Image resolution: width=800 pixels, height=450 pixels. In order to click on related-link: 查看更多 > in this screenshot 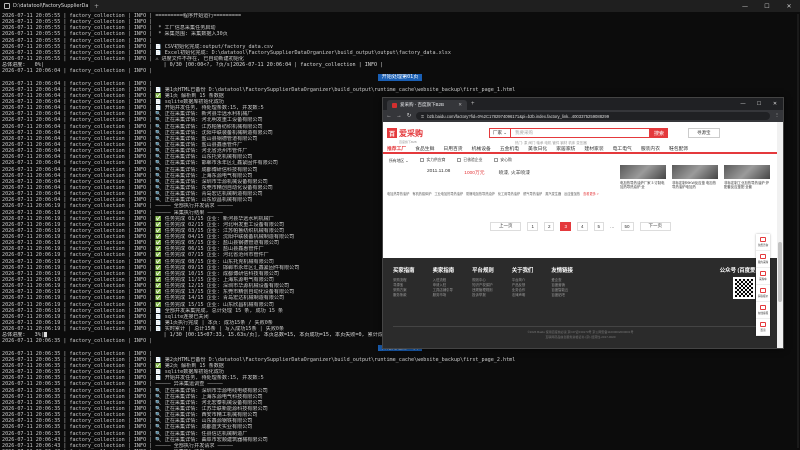, I will do `click(591, 193)`.